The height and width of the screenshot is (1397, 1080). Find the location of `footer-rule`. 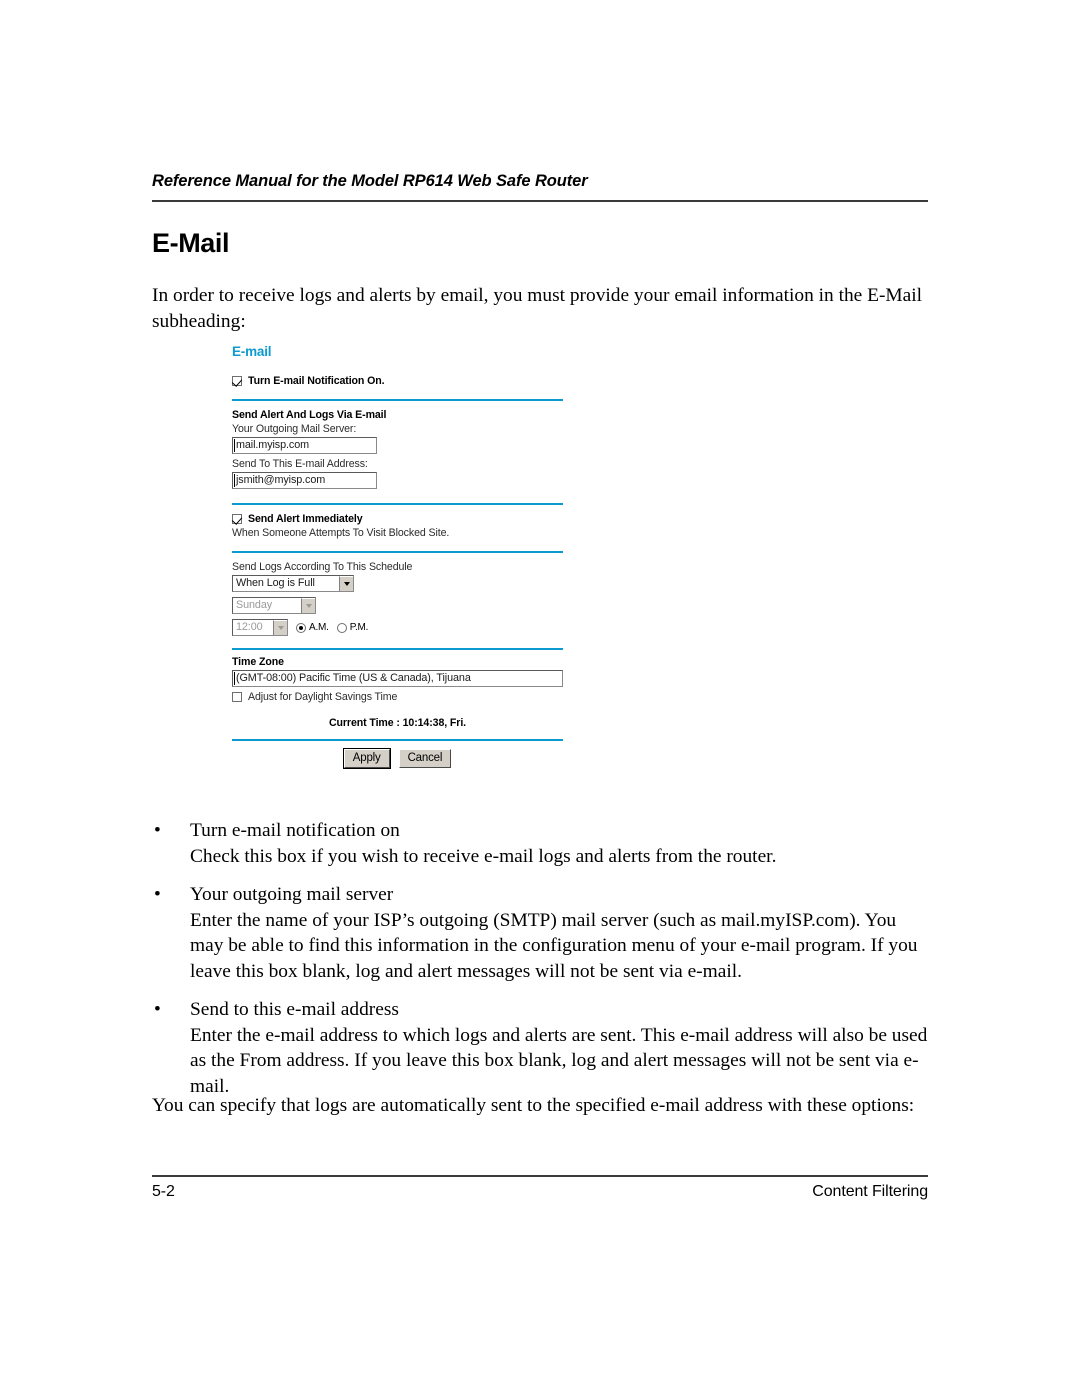

footer-rule is located at coordinates (540, 1176).